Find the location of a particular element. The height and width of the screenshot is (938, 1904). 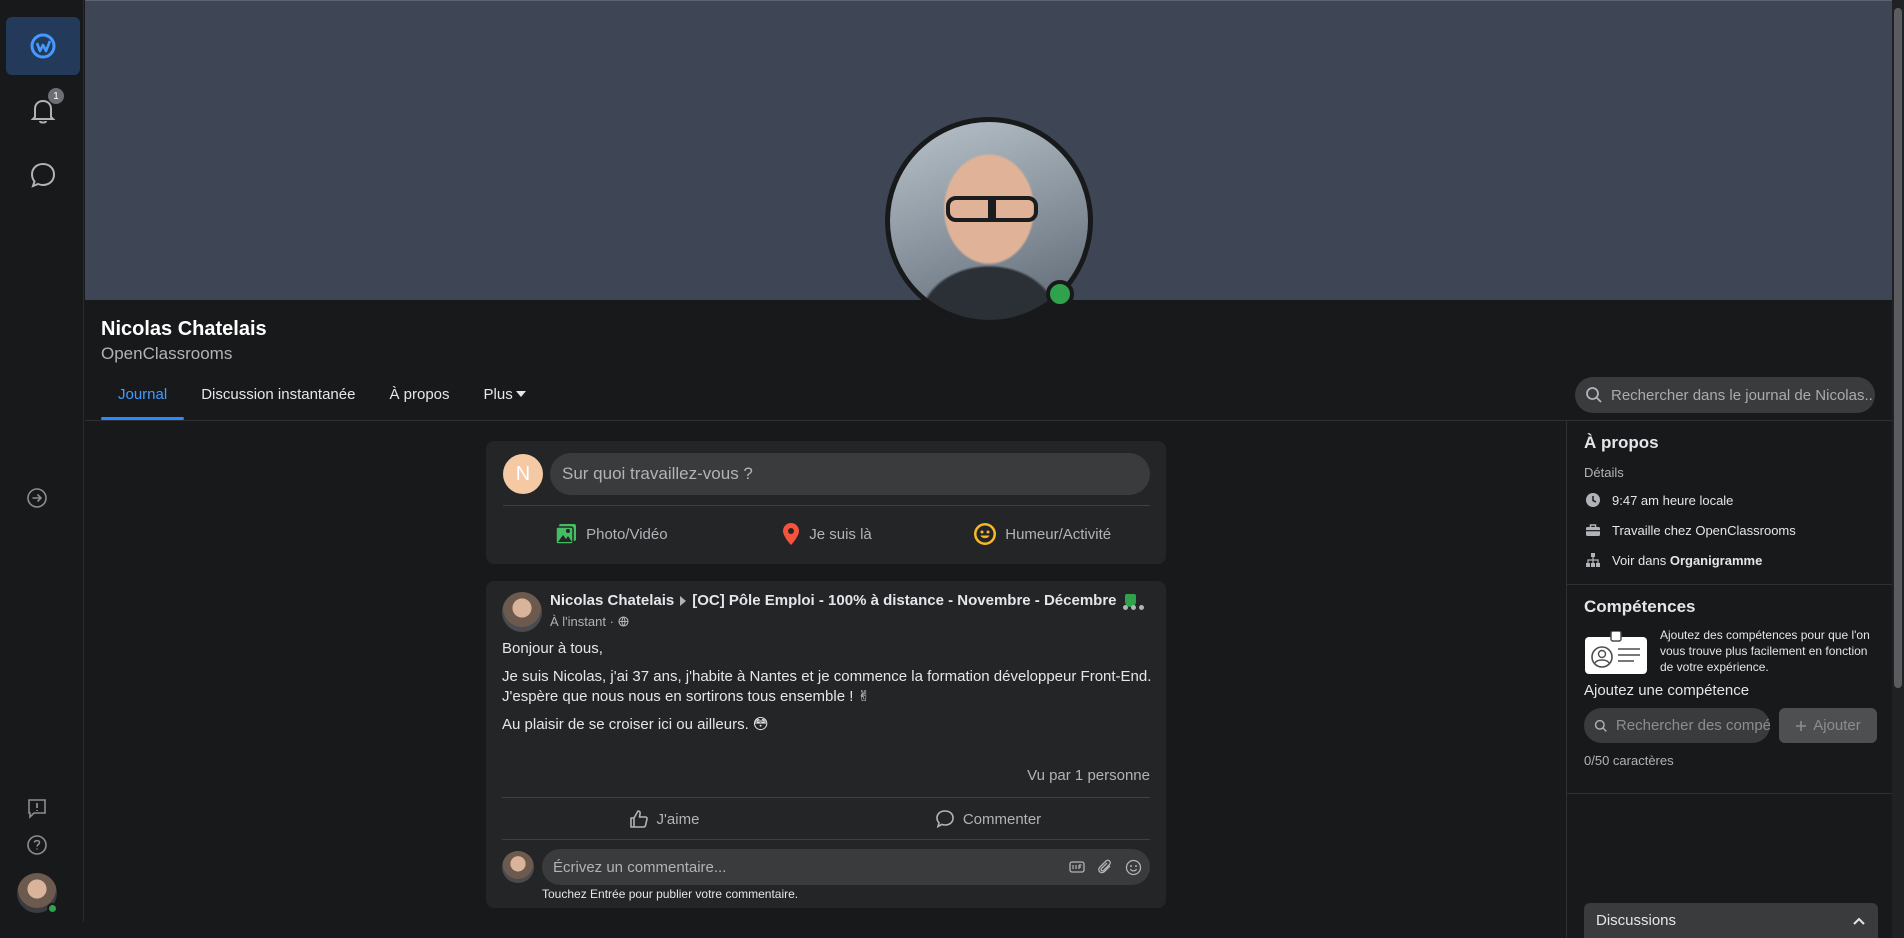

comment-button: Commenter is located at coordinates (988, 819).